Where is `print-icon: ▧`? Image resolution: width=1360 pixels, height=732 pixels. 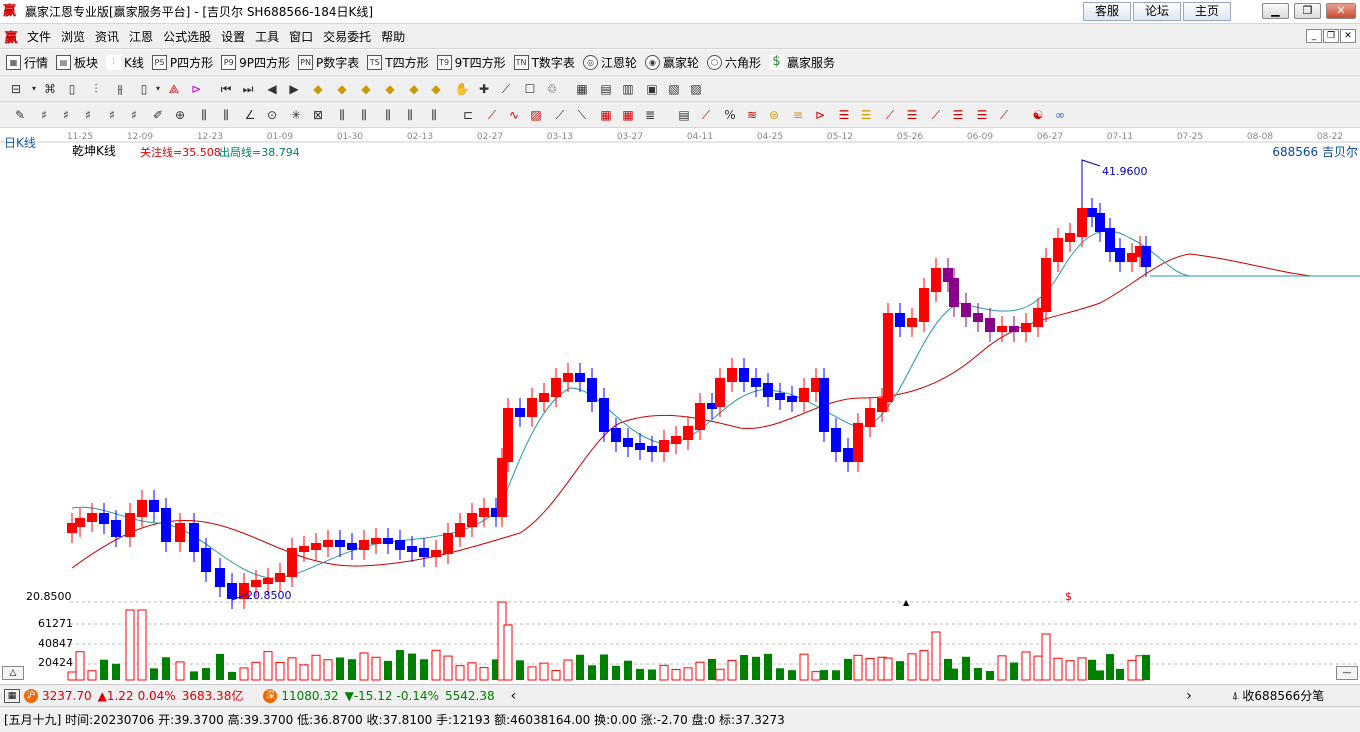
print-icon: ▧ is located at coordinates (674, 89).